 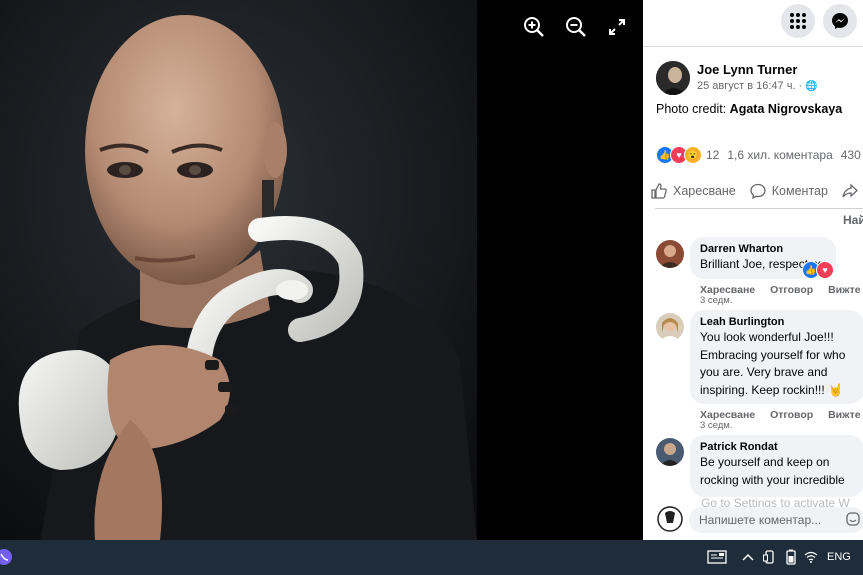 I want to click on commenter-name: Leah Burlington, so click(x=777, y=322).